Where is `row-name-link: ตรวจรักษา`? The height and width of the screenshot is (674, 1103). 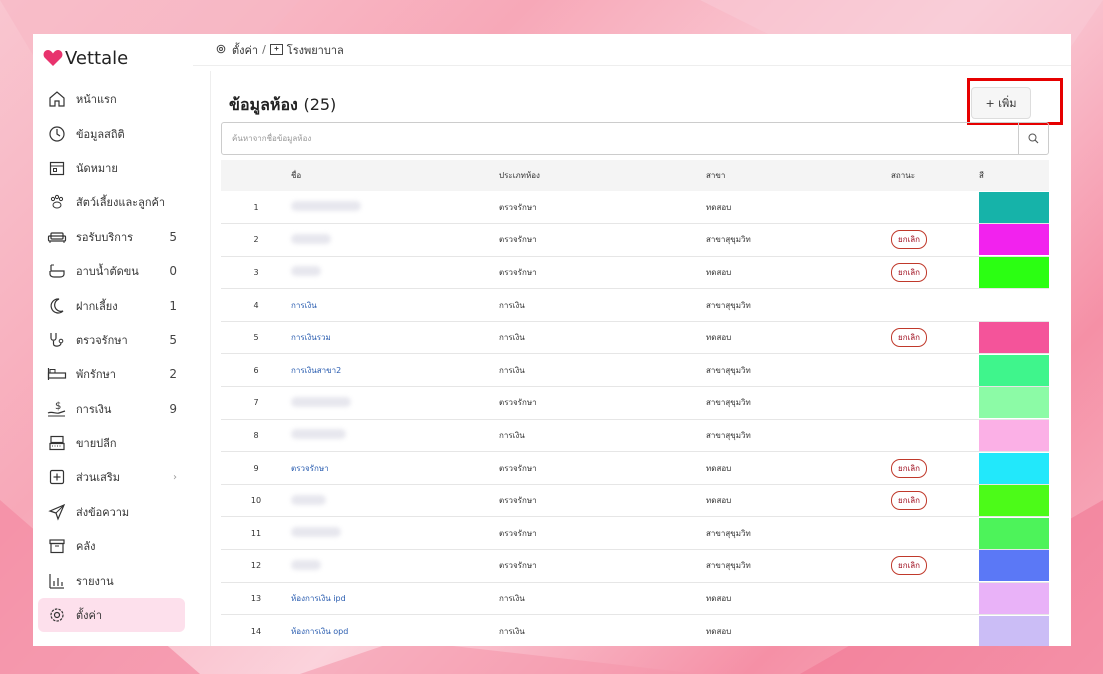
row-name-link: ตรวจรักษา is located at coordinates (310, 468).